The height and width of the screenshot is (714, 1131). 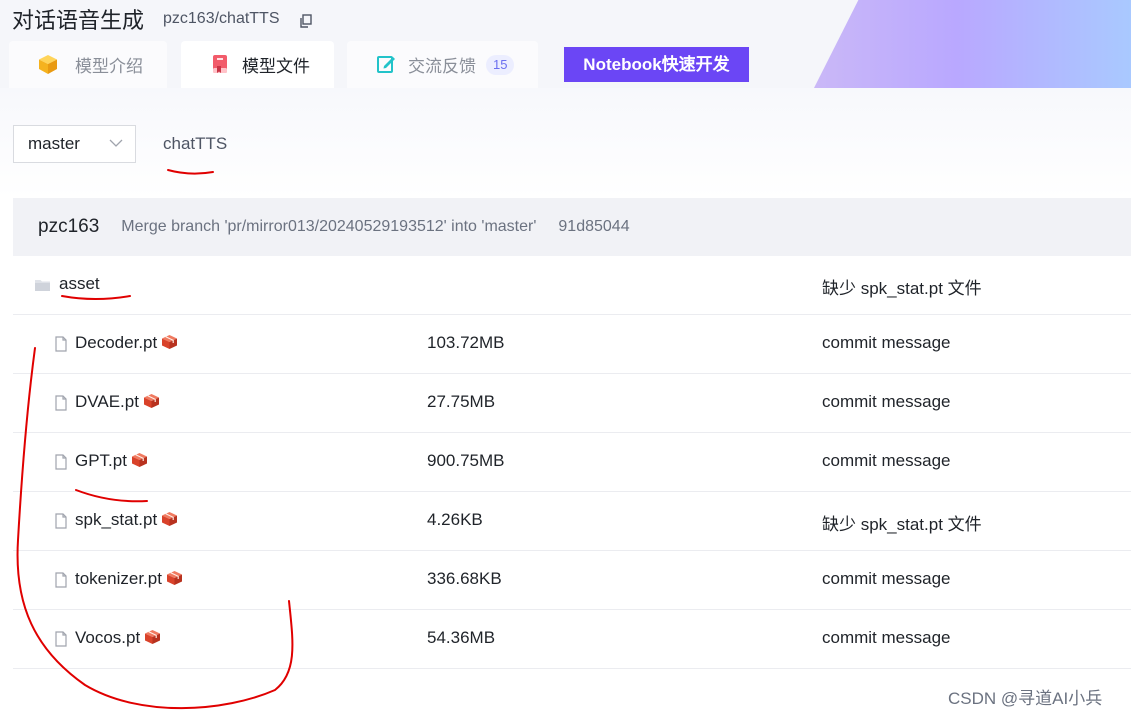 I want to click on commit-hash: 91d85044, so click(x=593, y=227).